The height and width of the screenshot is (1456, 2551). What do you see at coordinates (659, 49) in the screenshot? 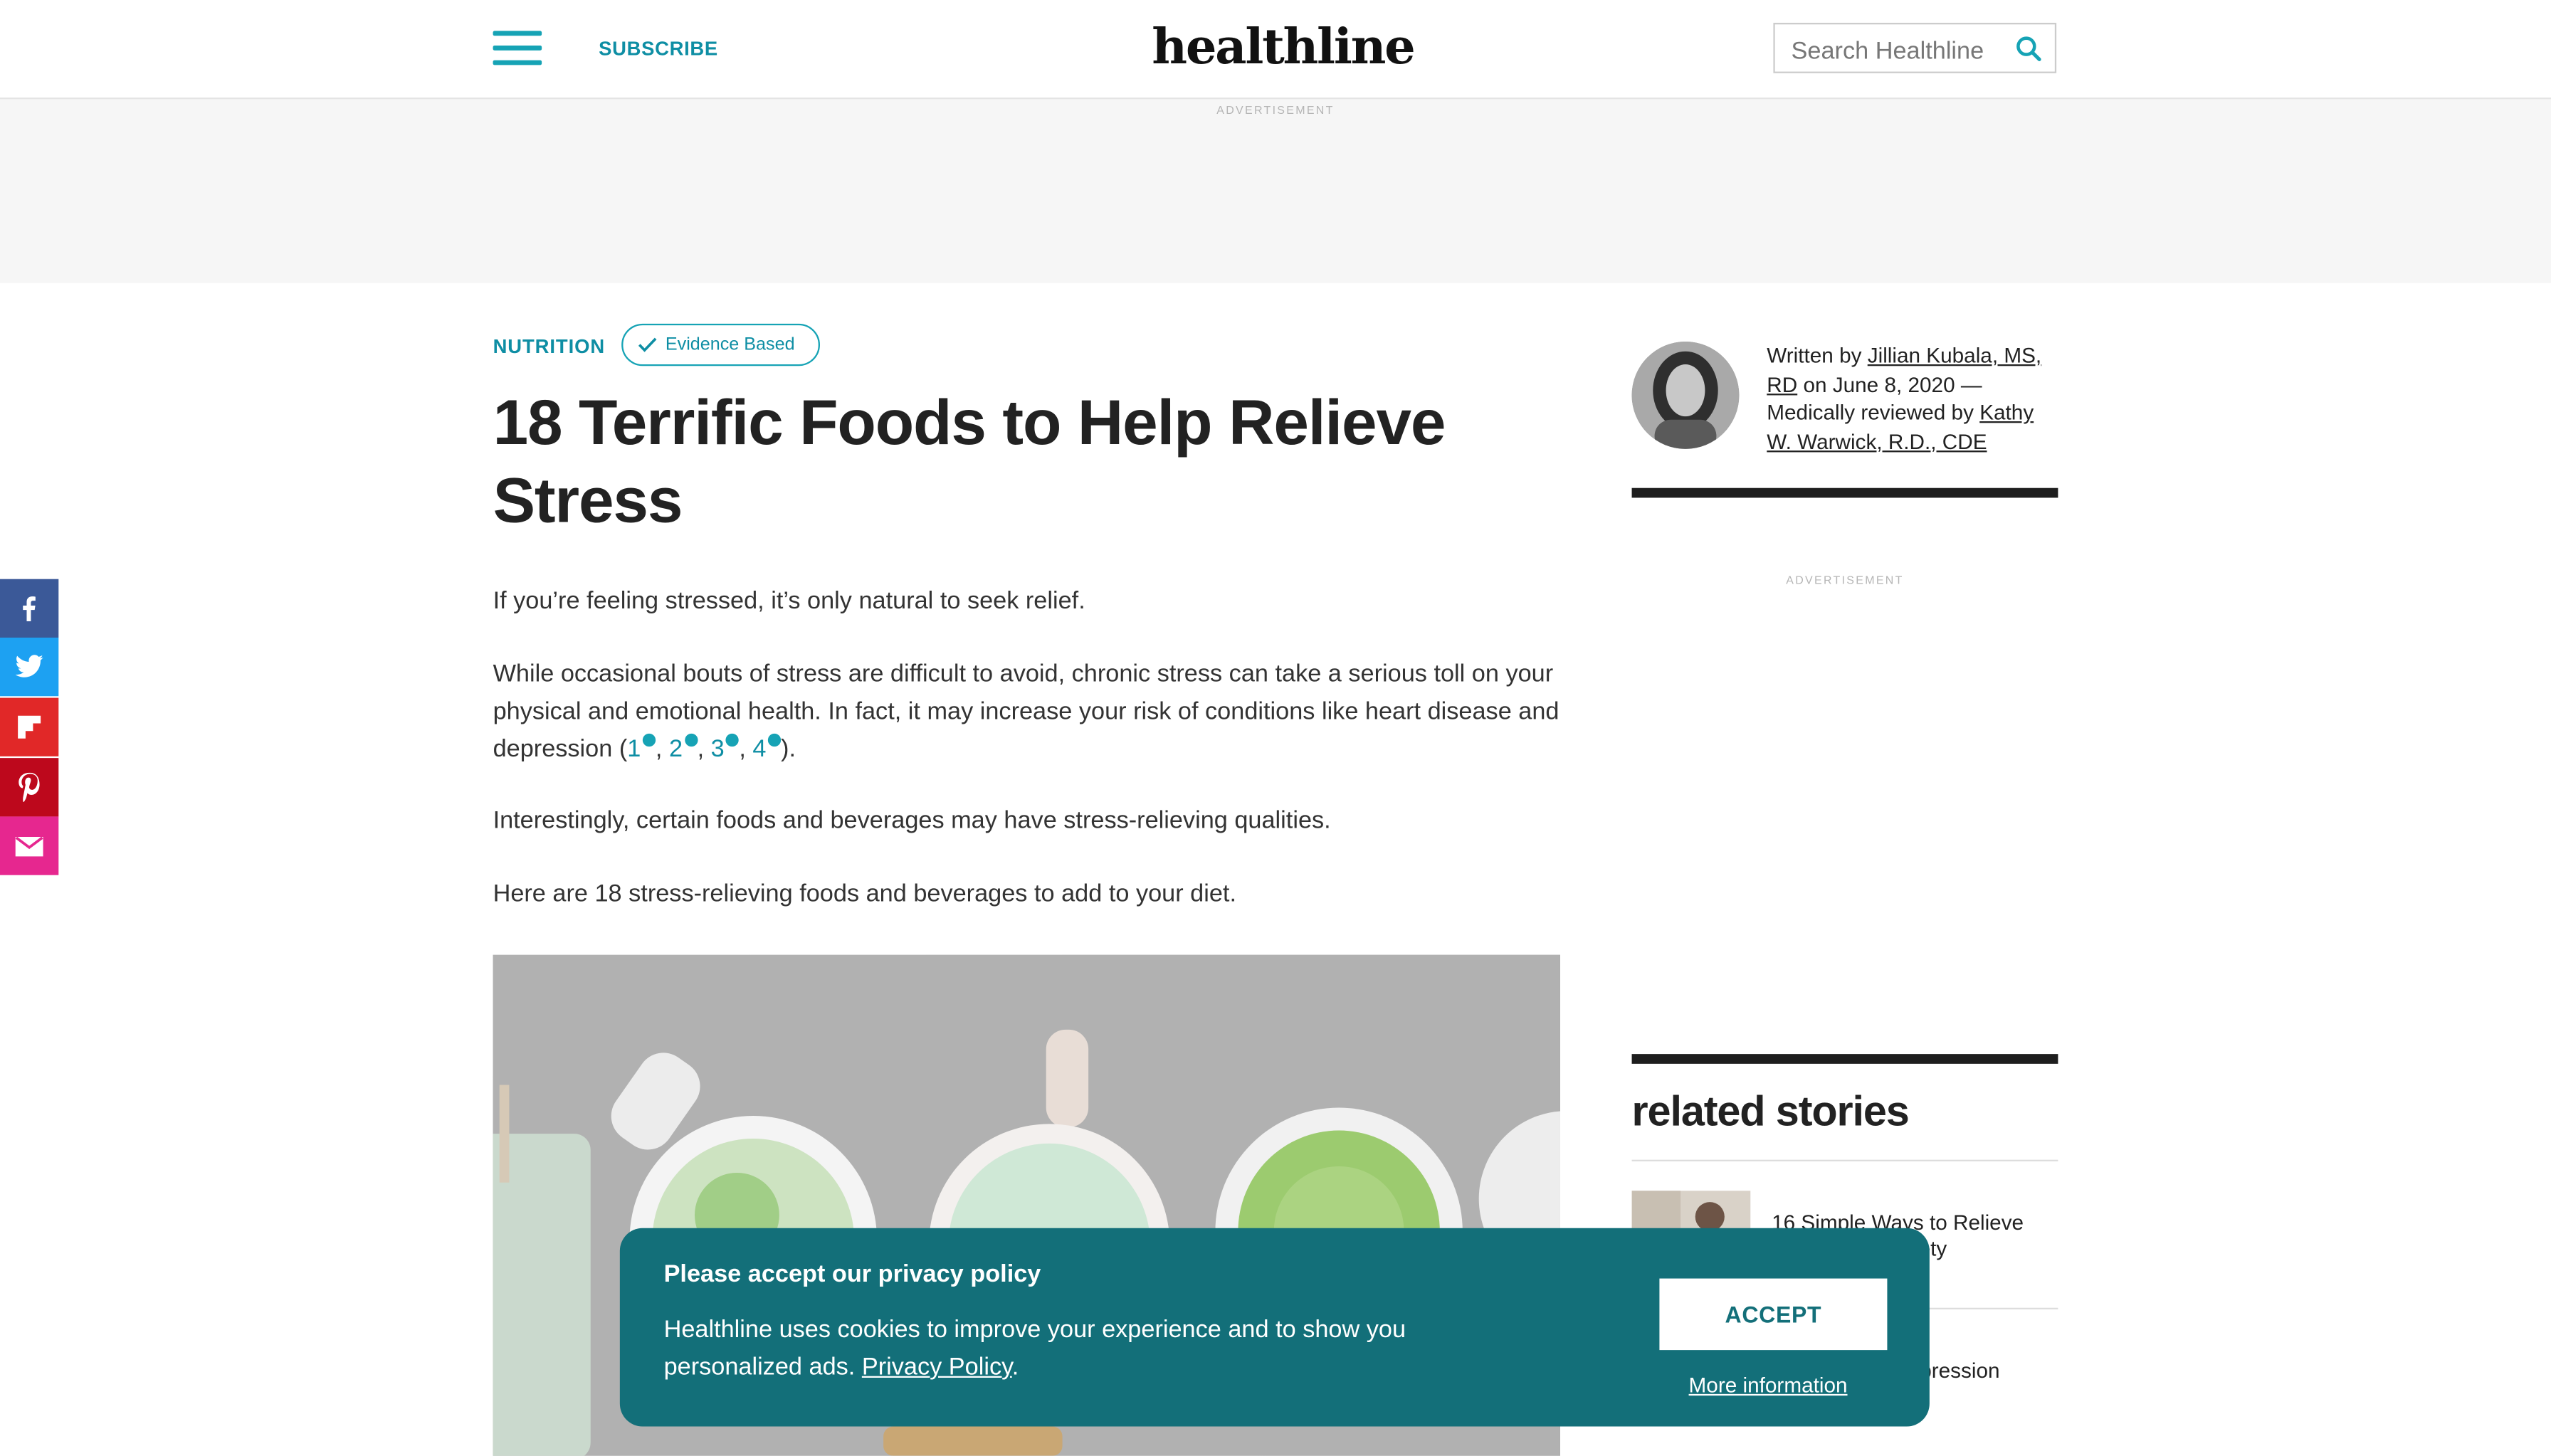
I see `subscribe-link: SUBSCRIBE` at bounding box center [659, 49].